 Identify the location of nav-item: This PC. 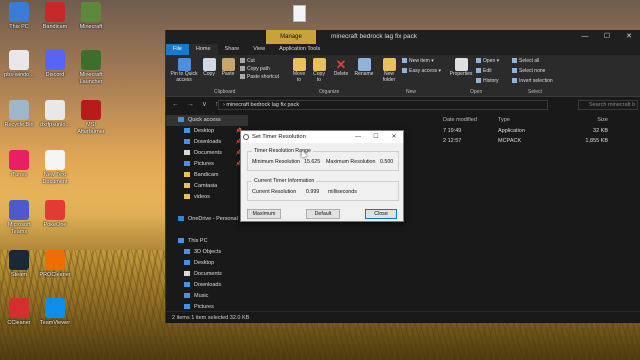
(207, 241).